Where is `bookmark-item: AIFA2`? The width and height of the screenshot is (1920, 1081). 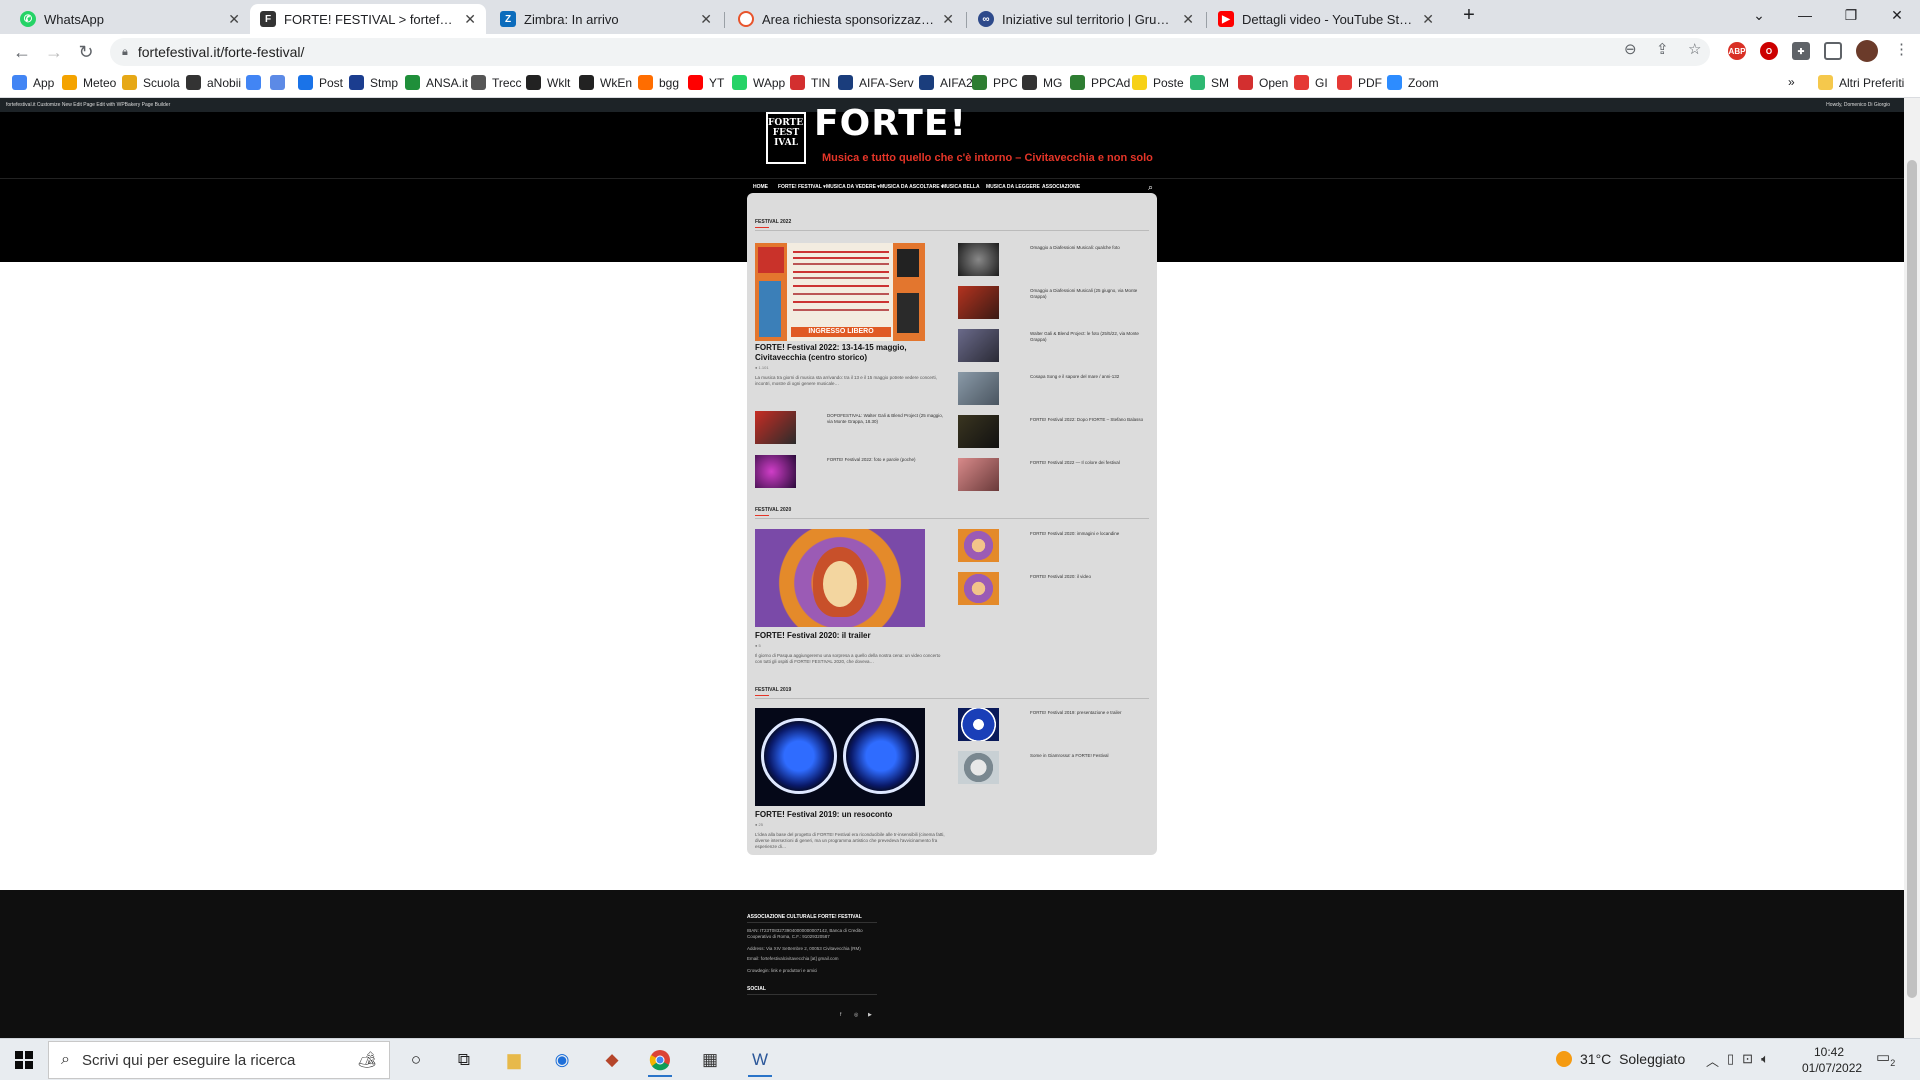 bookmark-item: AIFA2 is located at coordinates (946, 82).